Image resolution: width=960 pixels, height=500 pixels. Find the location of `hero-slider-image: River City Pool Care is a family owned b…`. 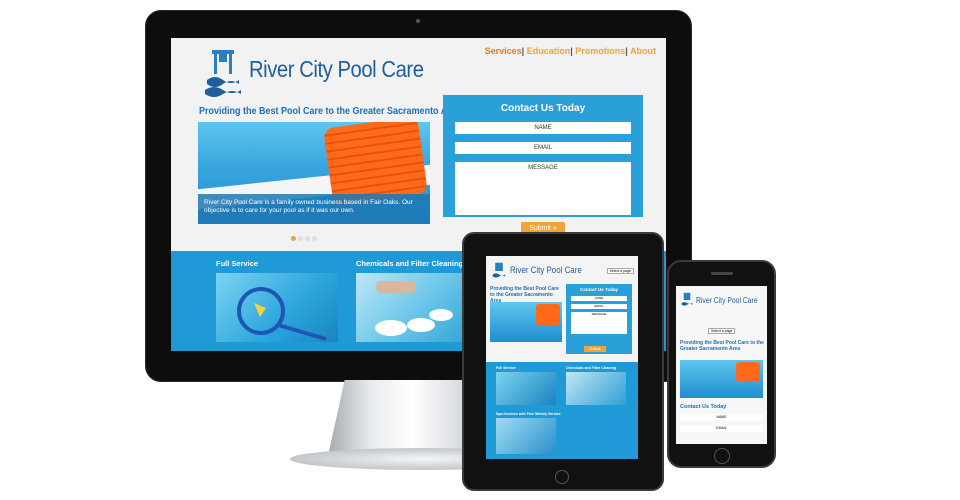

hero-slider-image: River City Pool Care is a family owned b… is located at coordinates (314, 173).